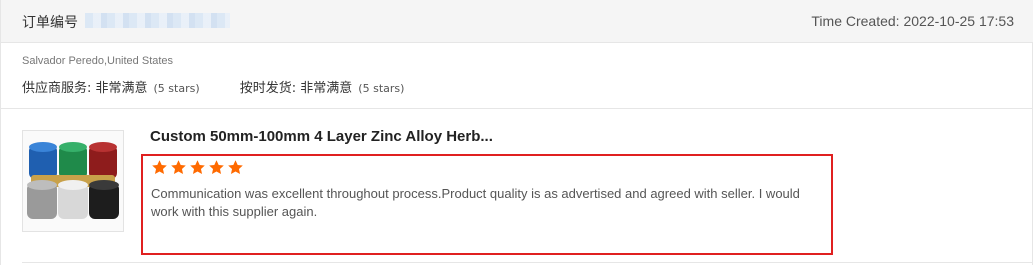  I want to click on order-number-redacted, so click(157, 20).